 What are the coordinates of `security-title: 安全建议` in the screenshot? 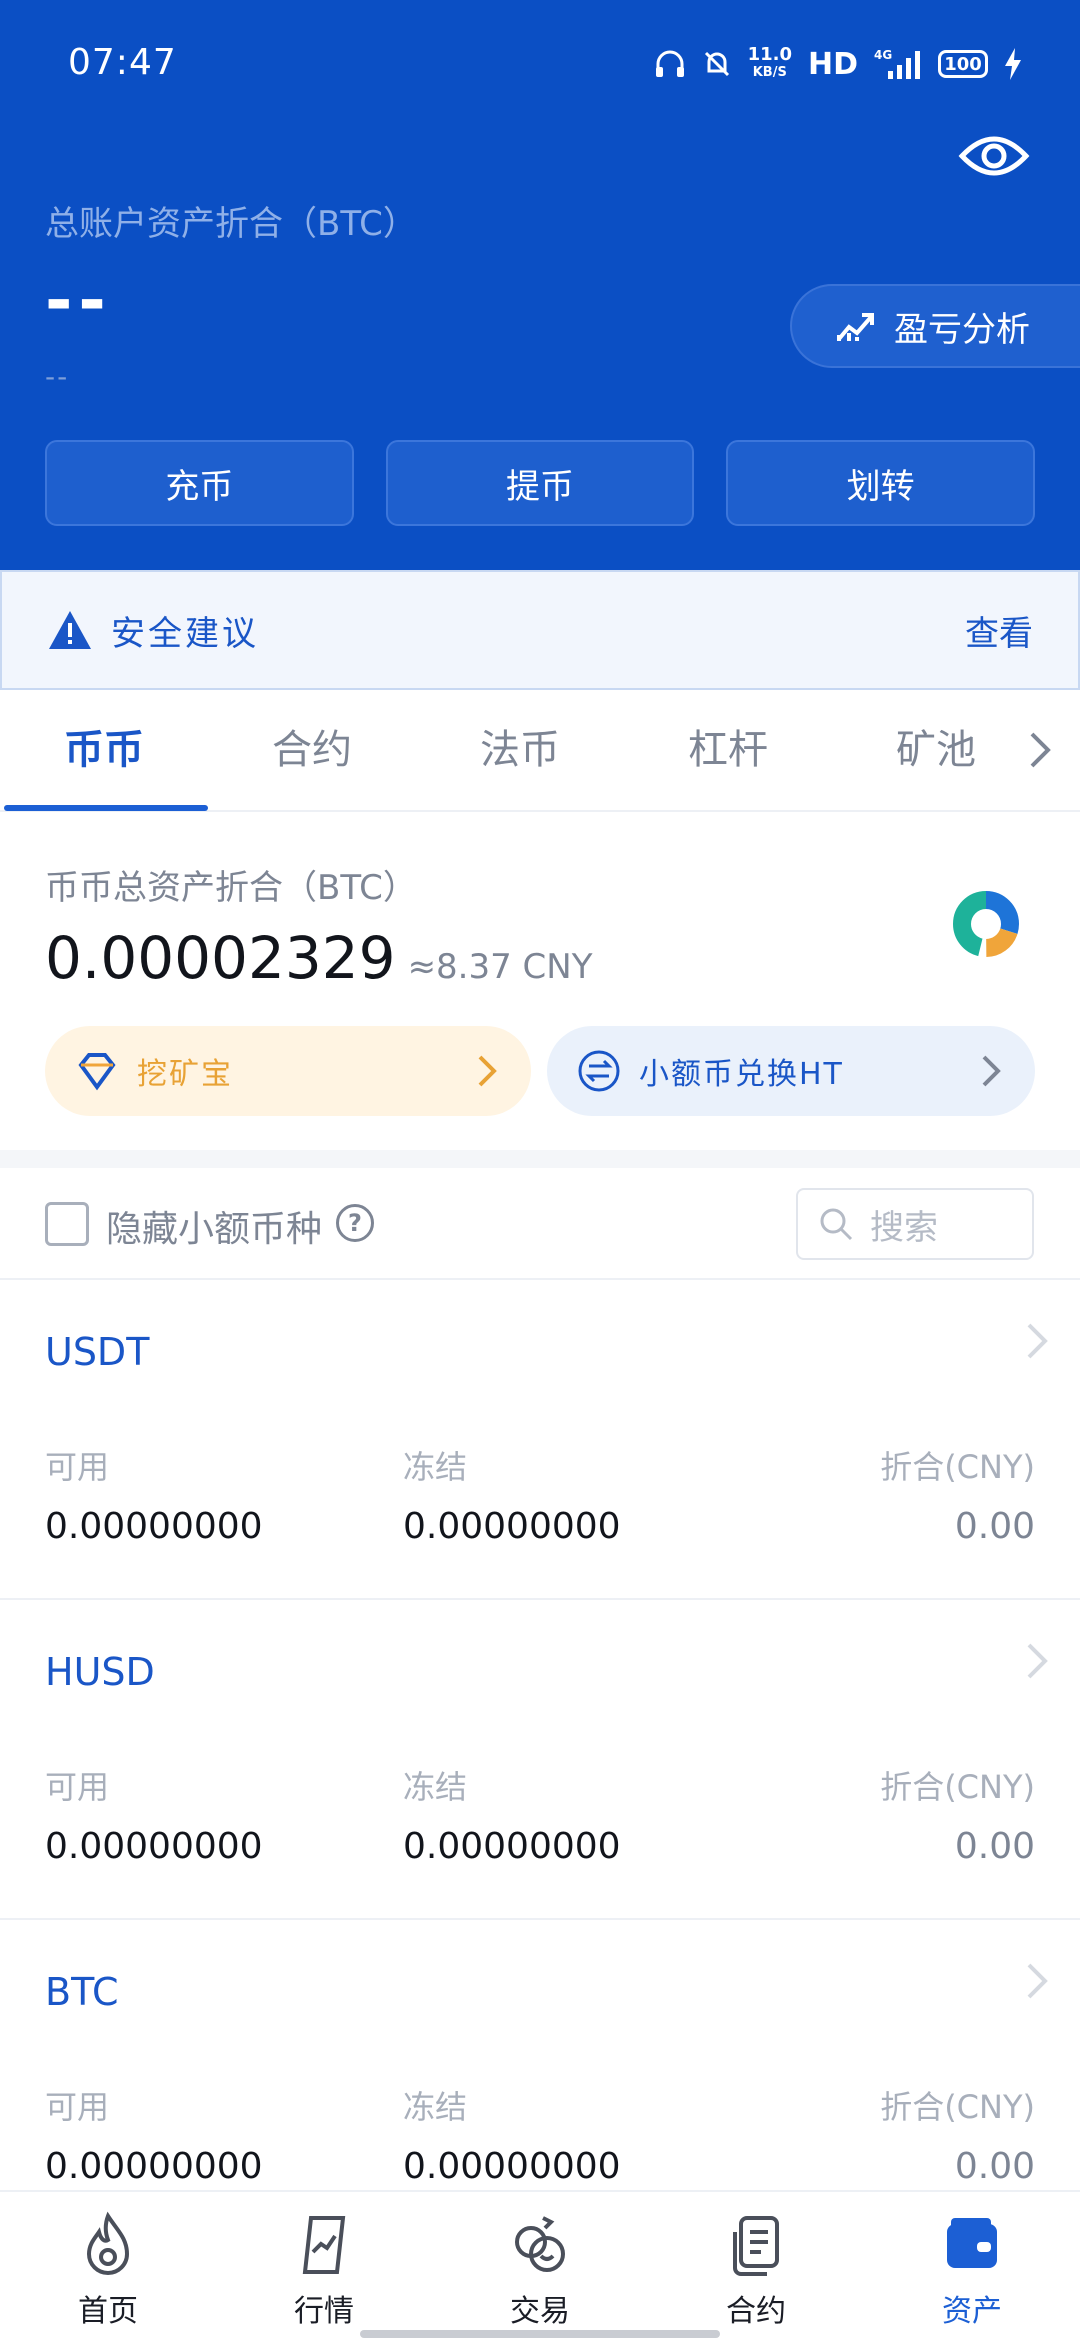 It's located at (185, 633).